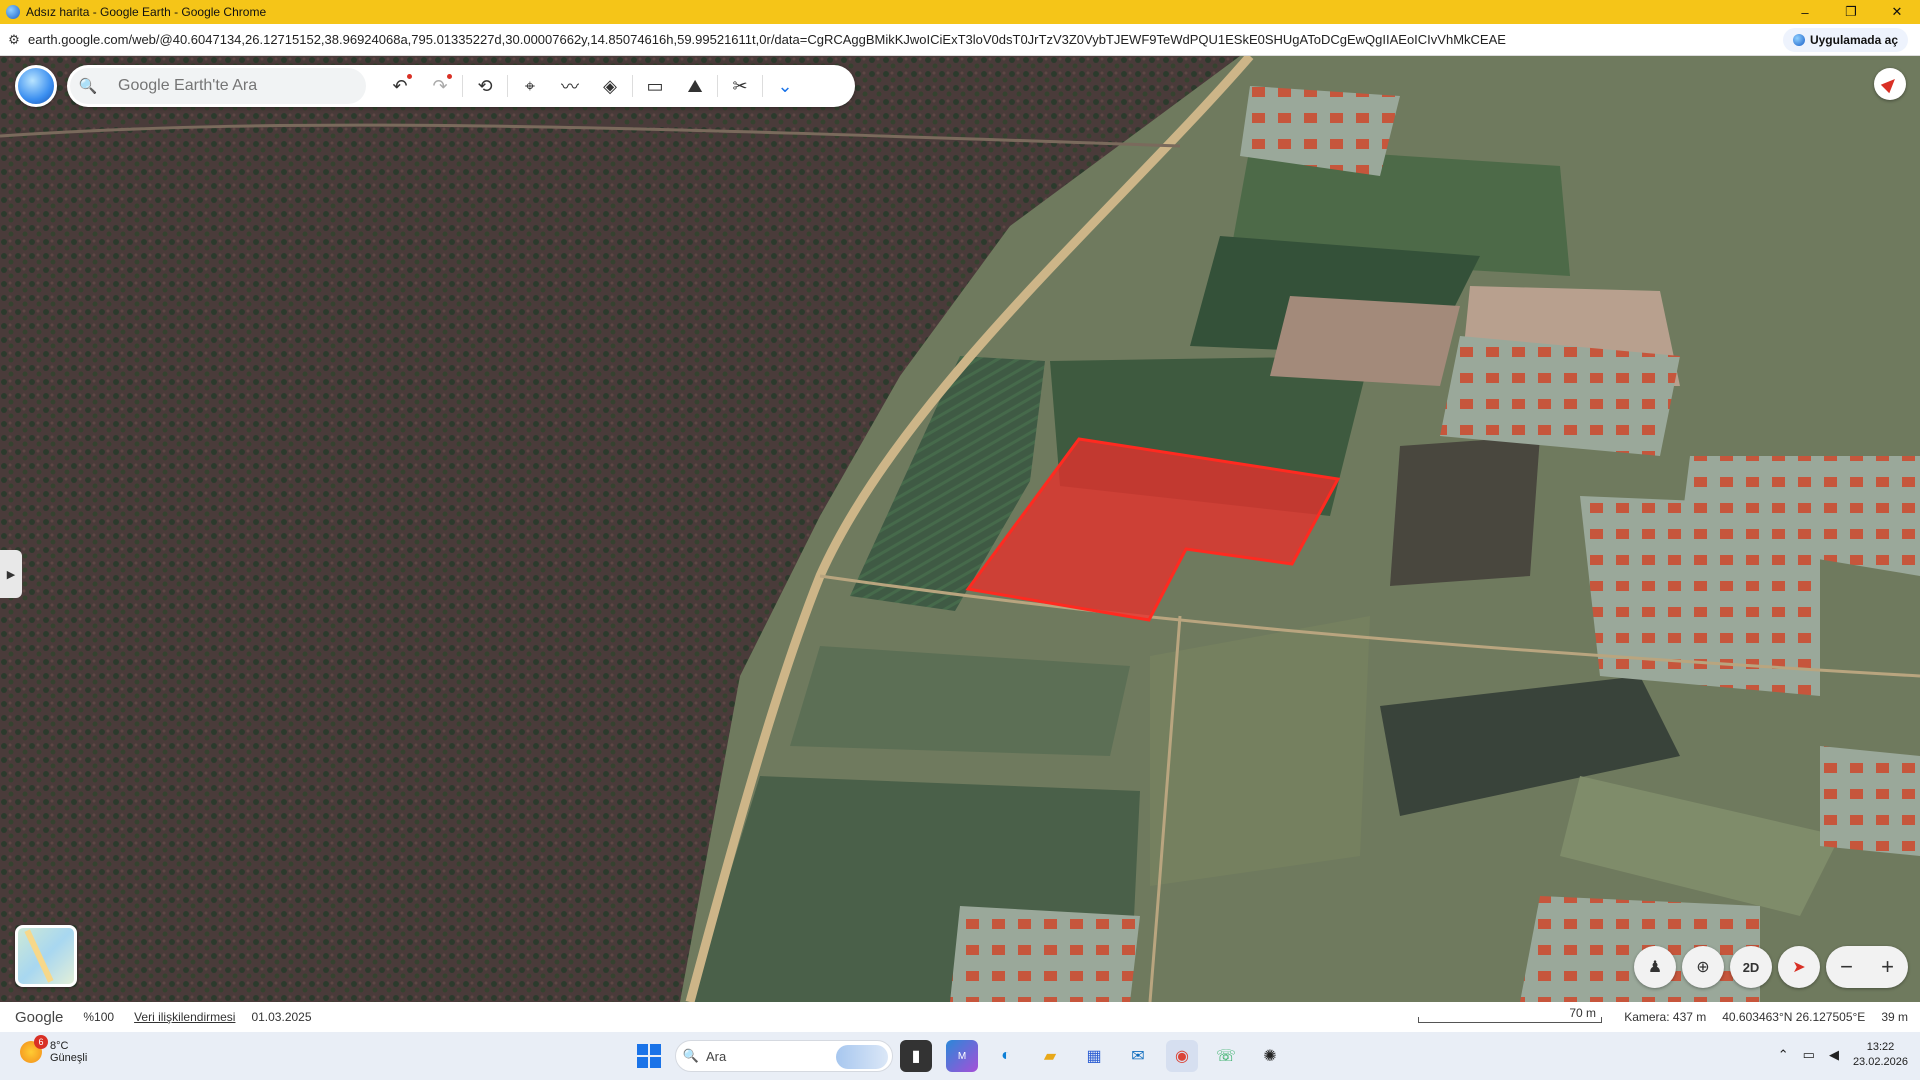 This screenshot has width=1920, height=1080. I want to click on chatgpt-icon: ✺, so click(1270, 1056).